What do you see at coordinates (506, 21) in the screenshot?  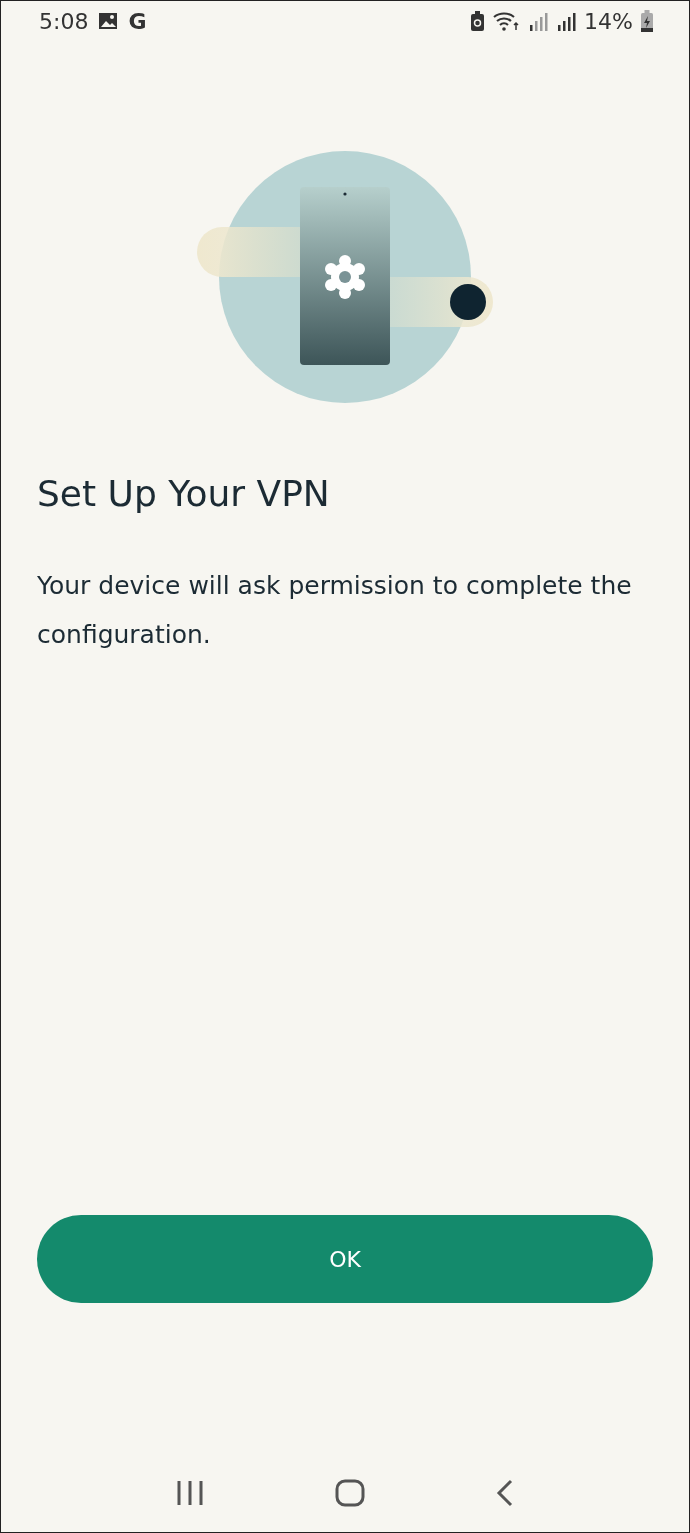 I see `wifi-icon` at bounding box center [506, 21].